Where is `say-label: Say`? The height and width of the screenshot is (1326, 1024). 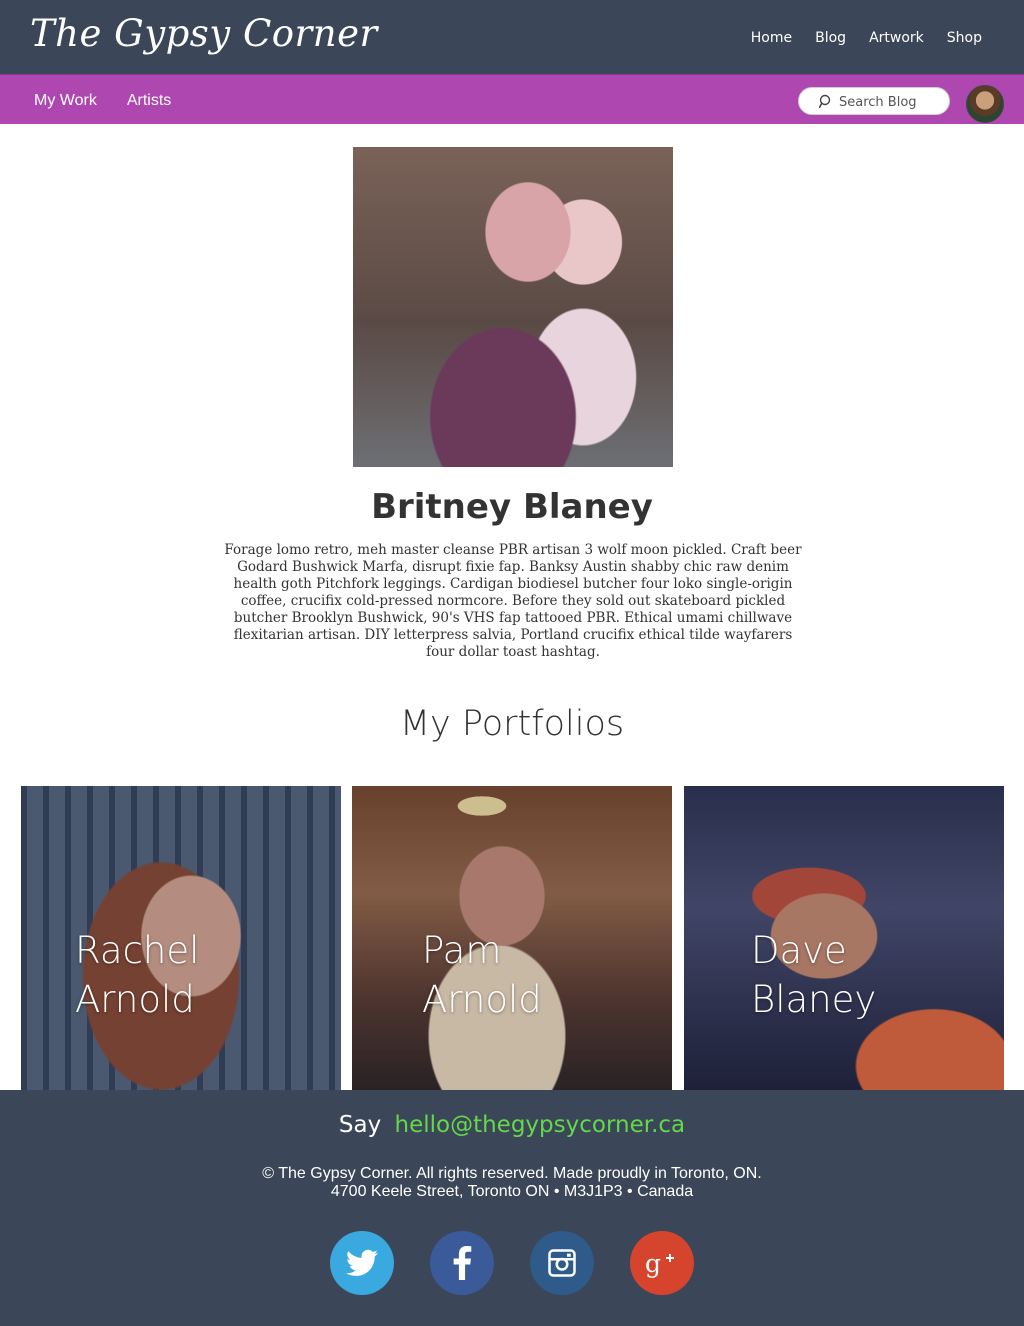
say-label: Say is located at coordinates (360, 1125).